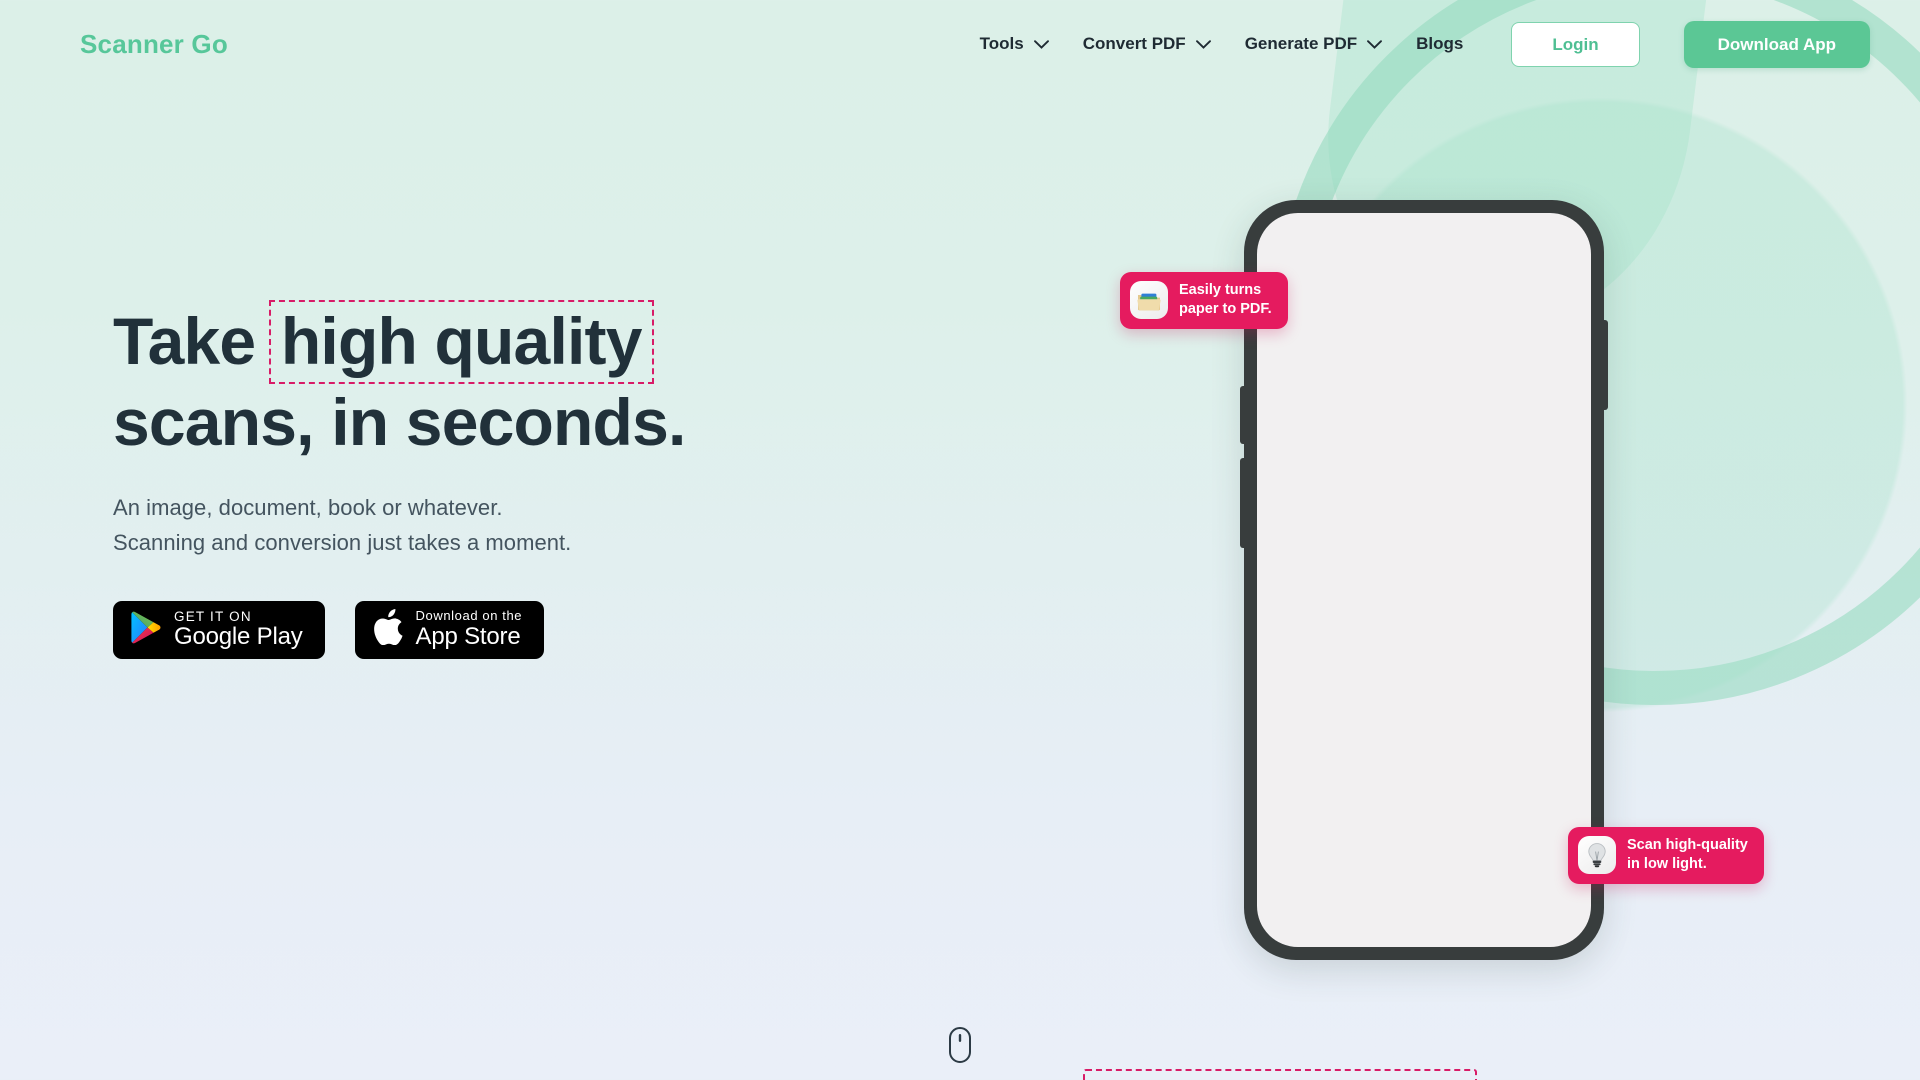 The height and width of the screenshot is (1080, 1920). I want to click on feature-badge-label: Scan high-quality in low light., so click(1687, 855).